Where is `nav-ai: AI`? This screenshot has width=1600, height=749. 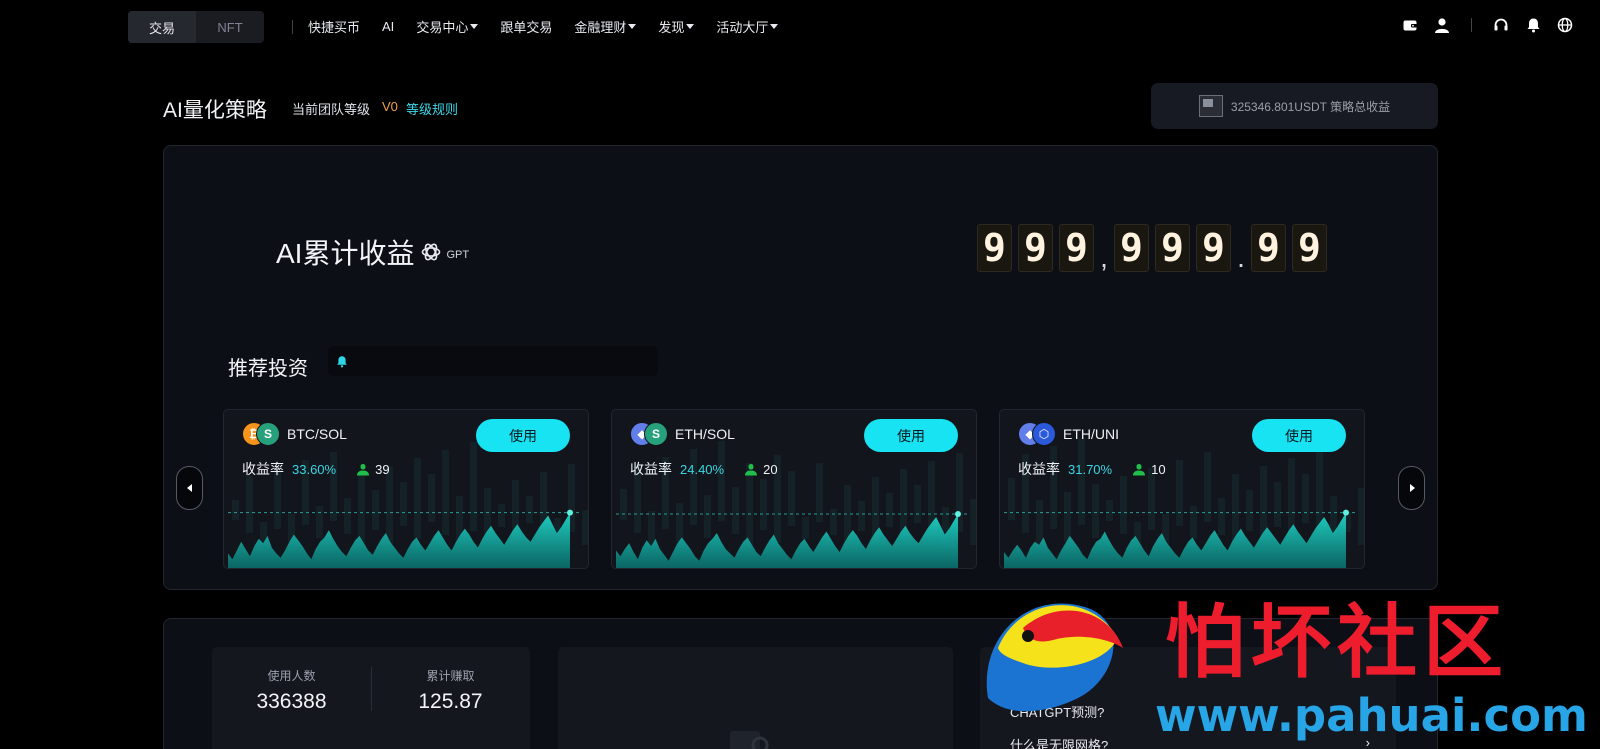
nav-ai: AI is located at coordinates (388, 26).